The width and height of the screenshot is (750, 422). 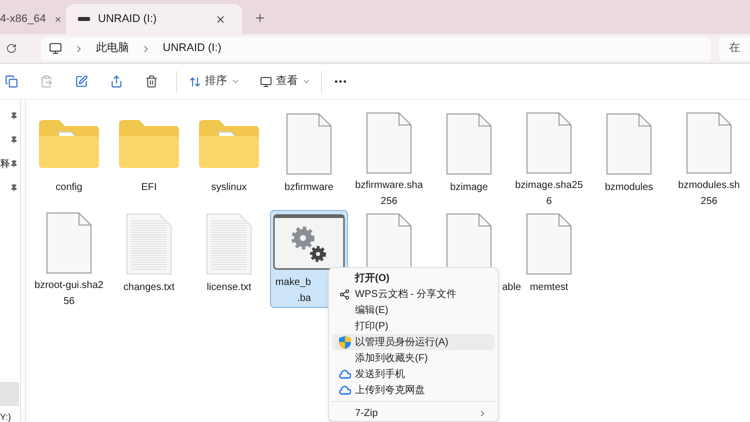 I want to click on tab: UNRAID (I:), so click(x=154, y=19).